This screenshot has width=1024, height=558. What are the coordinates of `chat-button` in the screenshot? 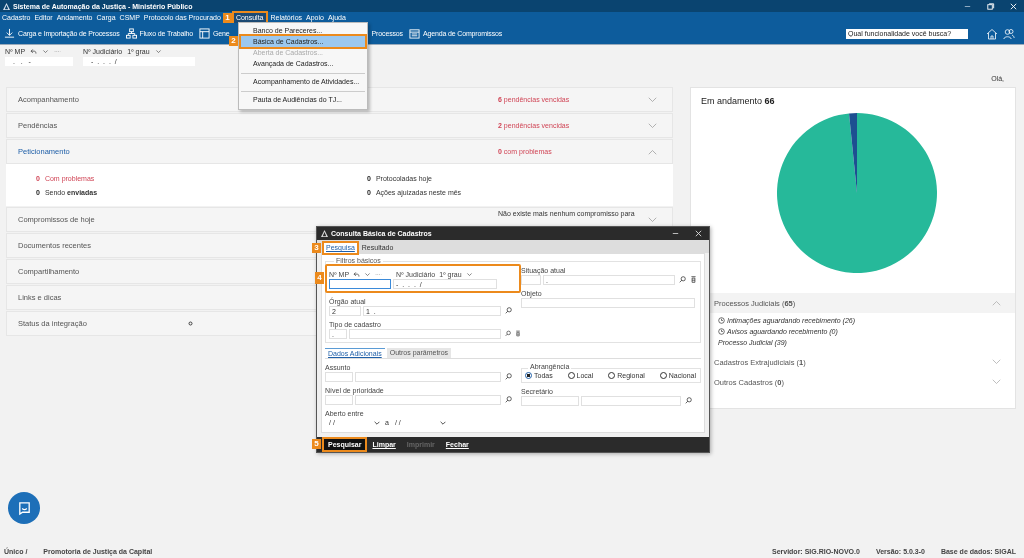 It's located at (24, 508).